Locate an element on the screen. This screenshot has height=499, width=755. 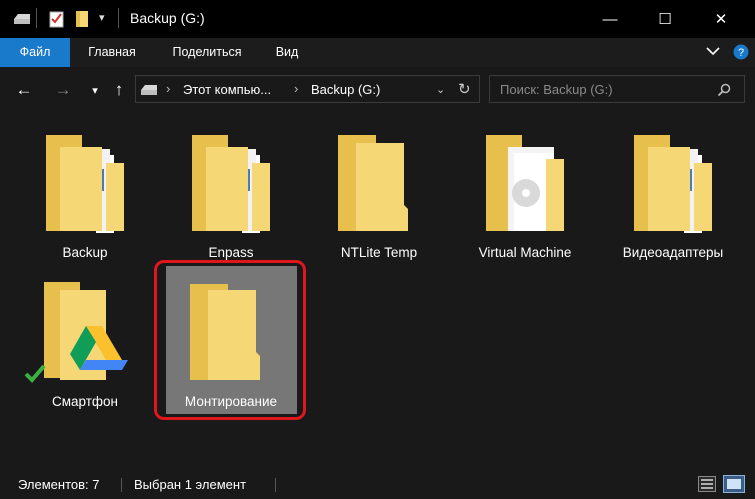
tab-home: Главная is located at coordinates (112, 52).